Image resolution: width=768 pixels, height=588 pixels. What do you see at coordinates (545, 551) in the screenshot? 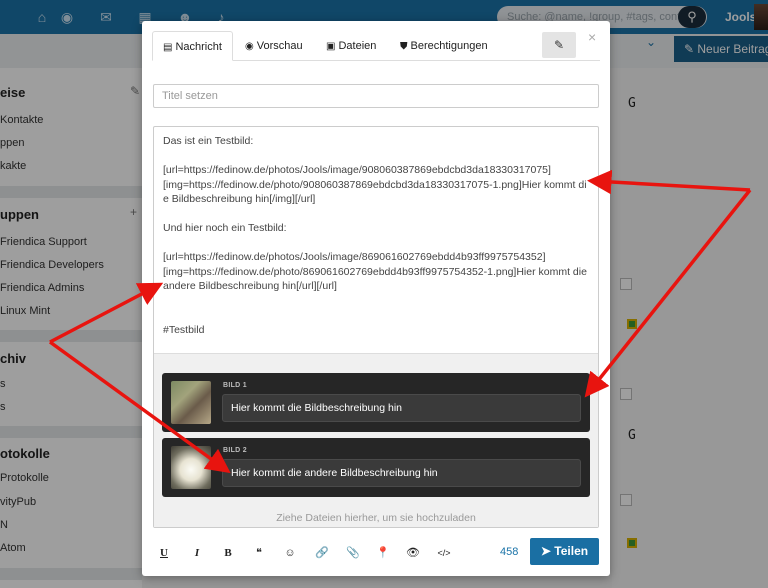
I see `send-icon: ➤` at bounding box center [545, 551].